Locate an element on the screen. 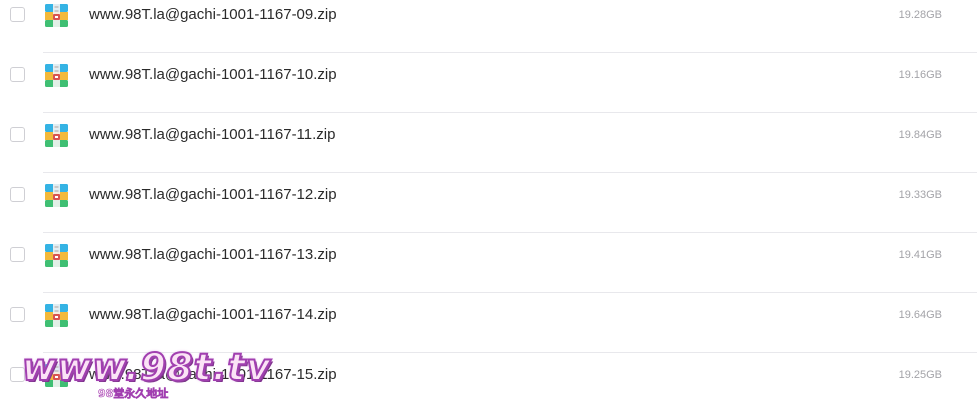 The image size is (977, 405). watermark: www.98t.tv 98堂永久地址 is located at coordinates (146, 375).